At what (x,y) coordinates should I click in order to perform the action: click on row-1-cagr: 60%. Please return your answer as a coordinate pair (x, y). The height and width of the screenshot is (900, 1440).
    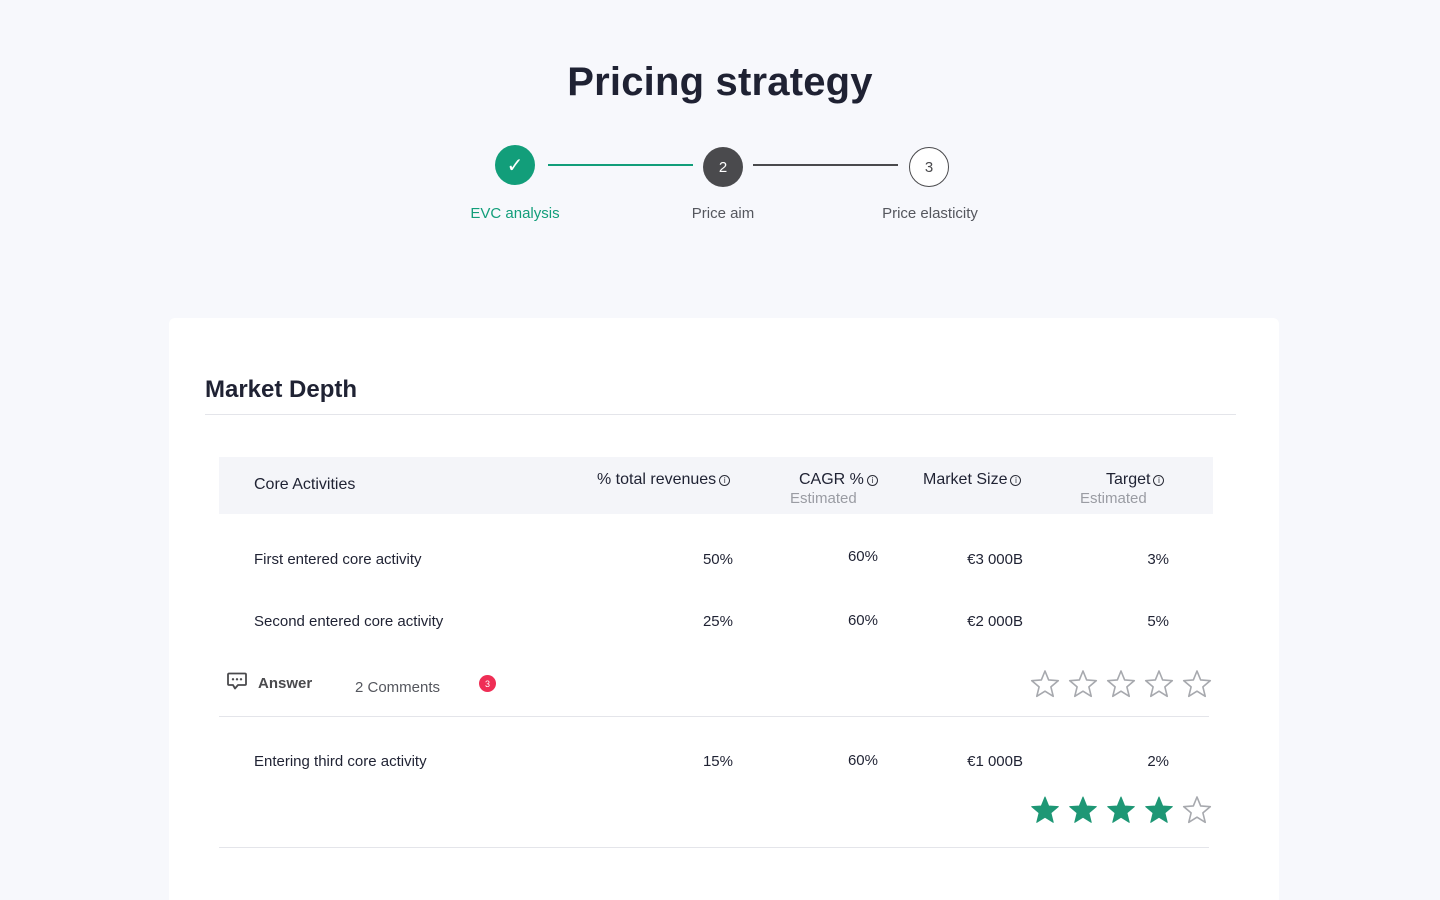
    Looking at the image, I should click on (862, 556).